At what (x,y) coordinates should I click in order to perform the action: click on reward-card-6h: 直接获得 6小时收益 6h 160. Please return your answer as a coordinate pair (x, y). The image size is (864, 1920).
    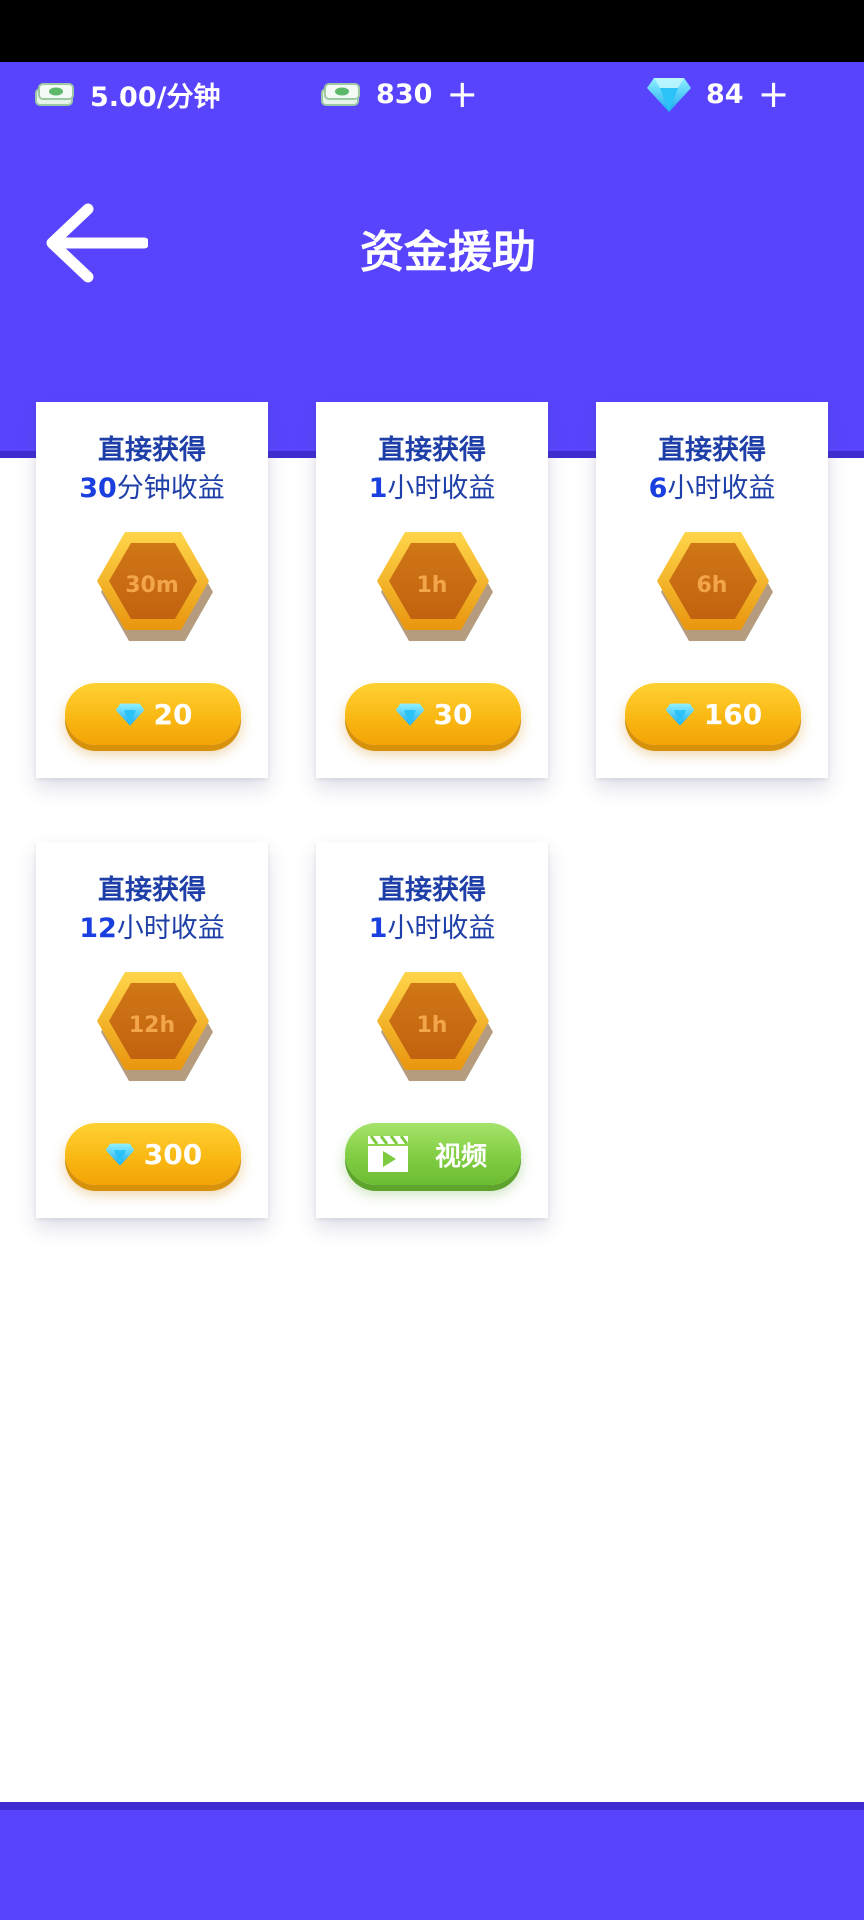
    Looking at the image, I should click on (712, 590).